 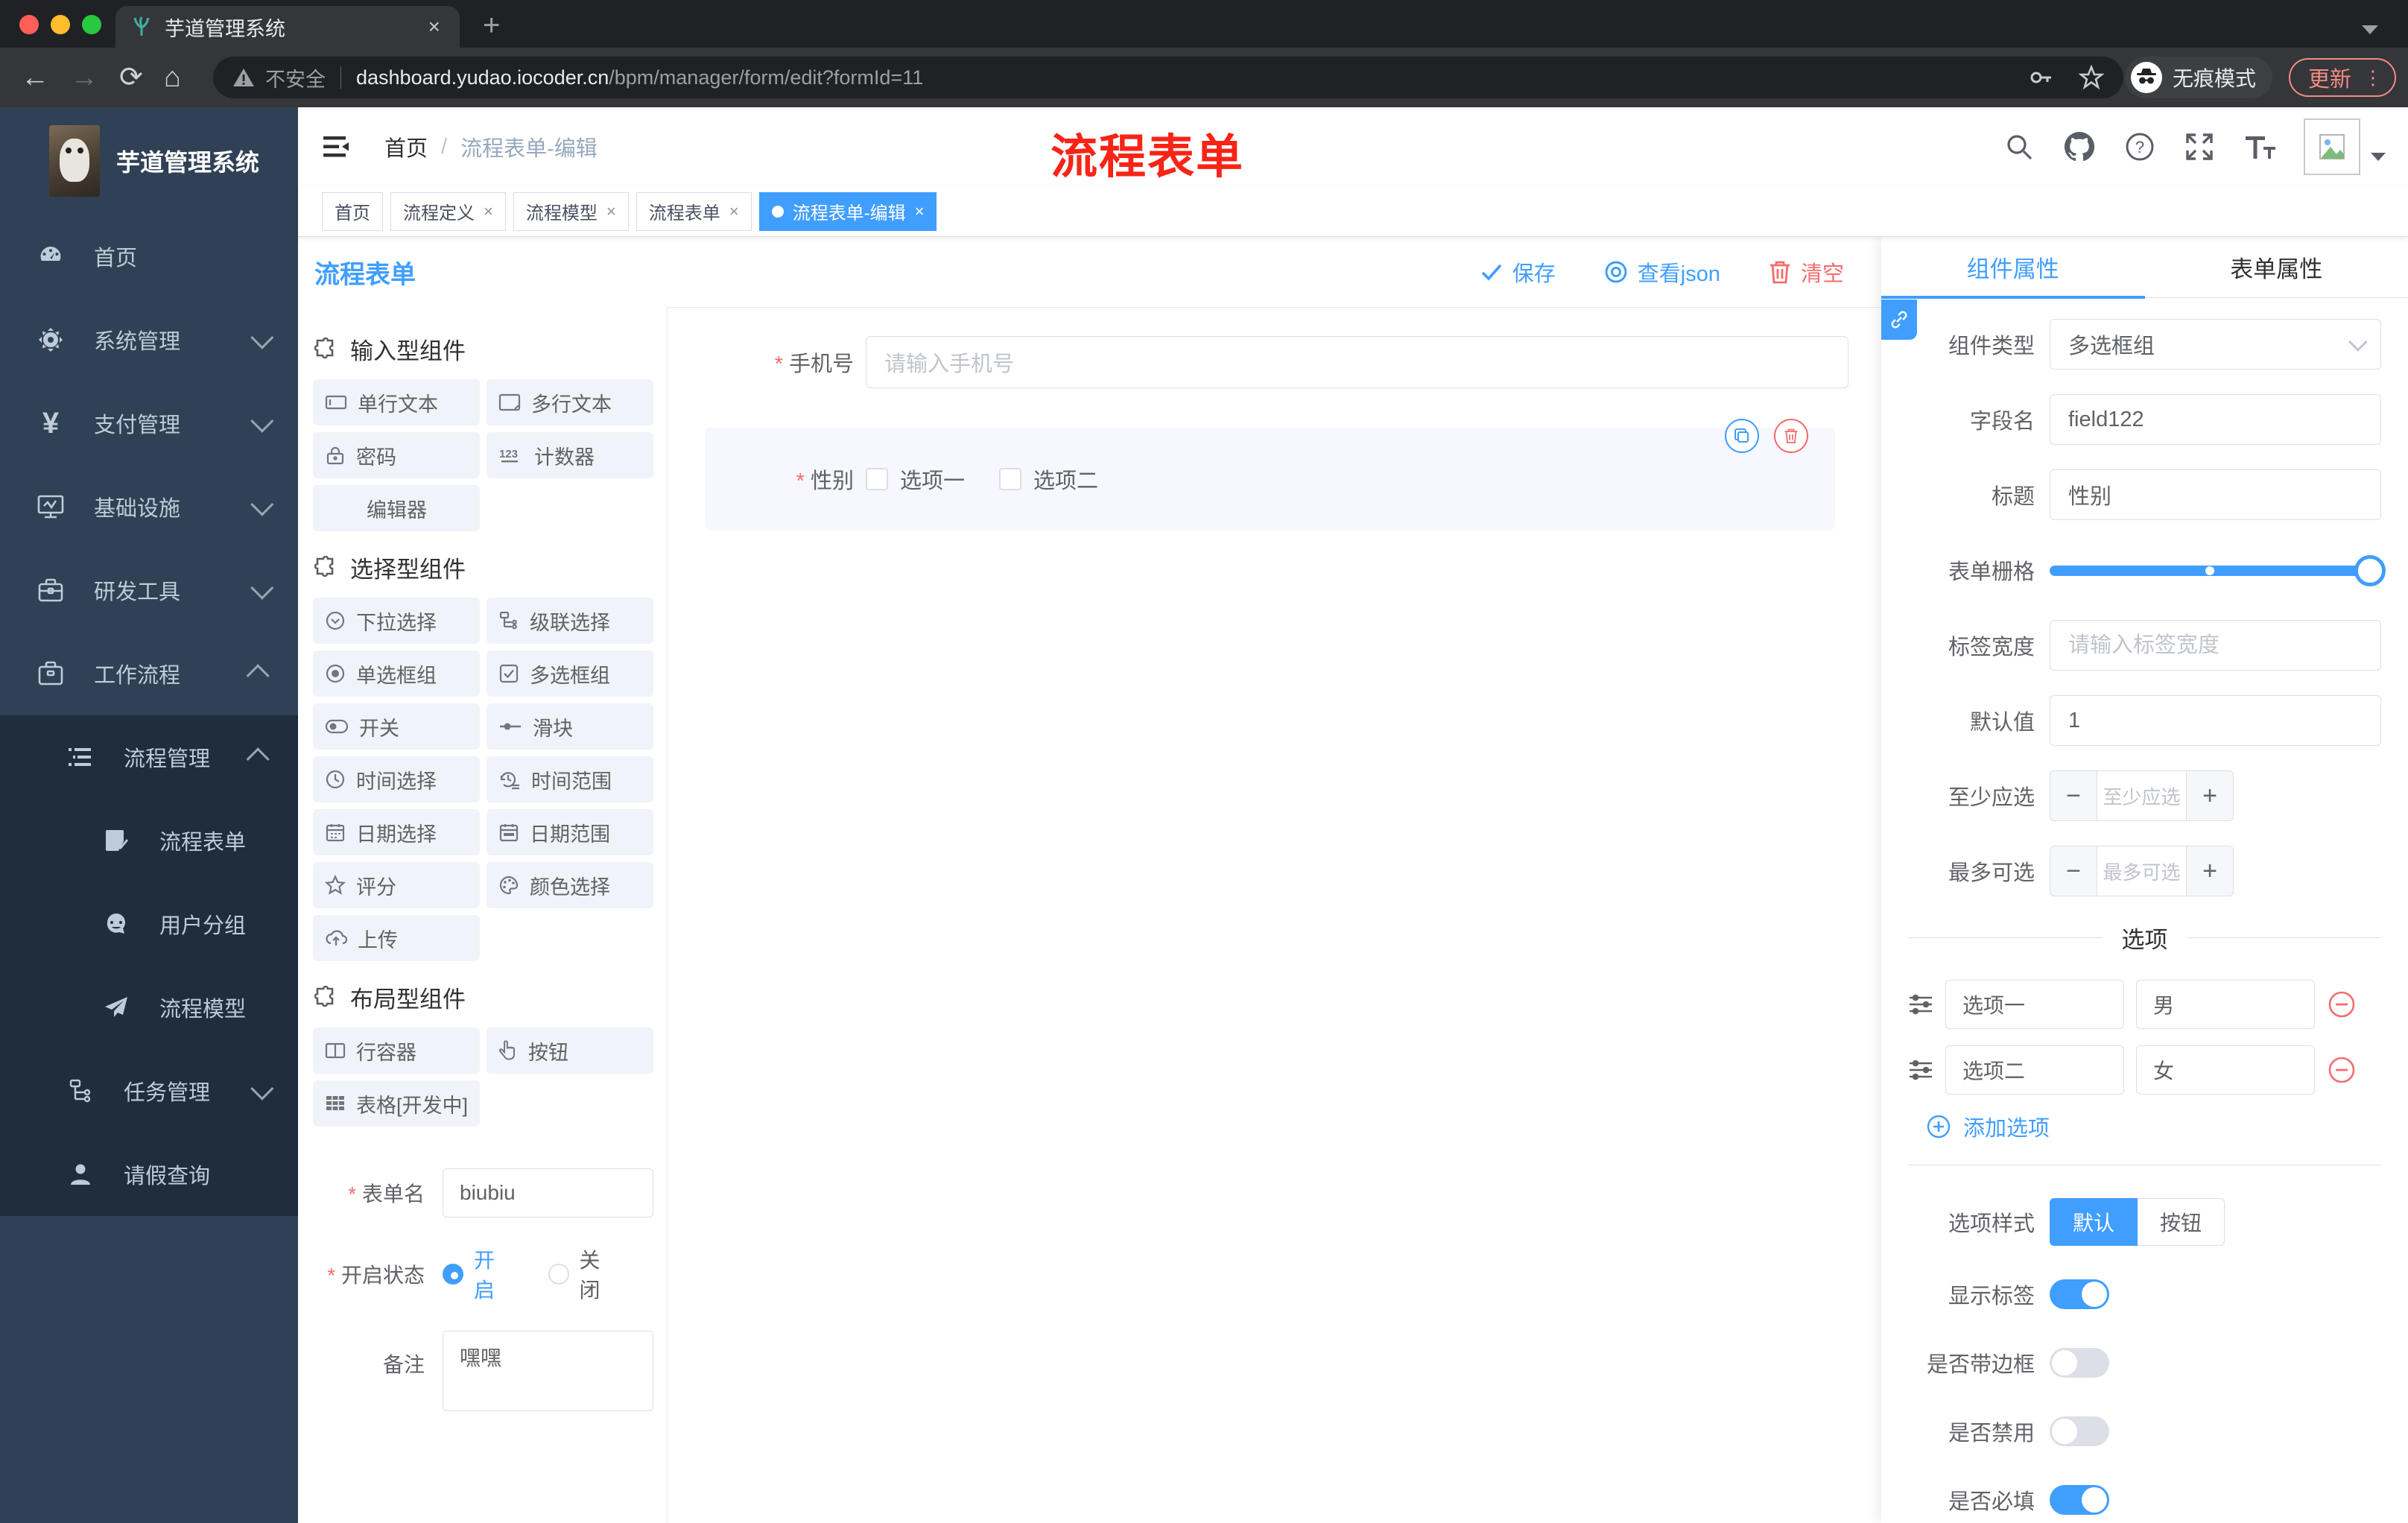 I want to click on tag-process-definition: 流程定义 ×, so click(x=448, y=211).